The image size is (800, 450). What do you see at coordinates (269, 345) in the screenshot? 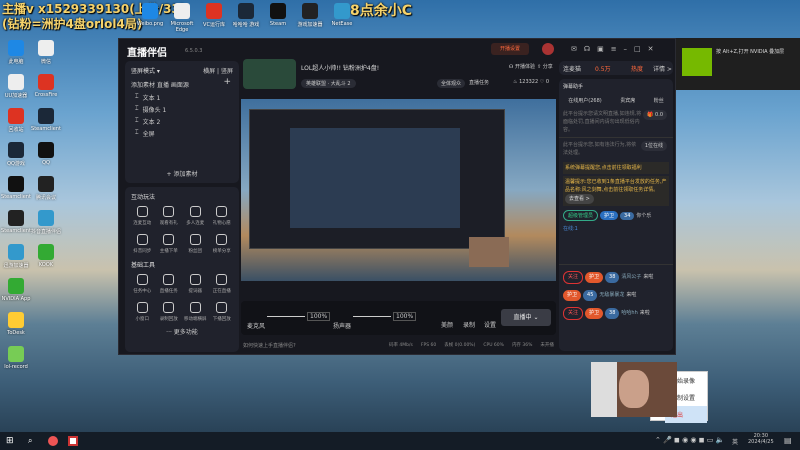
I see `help-link: 如何快速上手直播伴侣?` at bounding box center [269, 345].